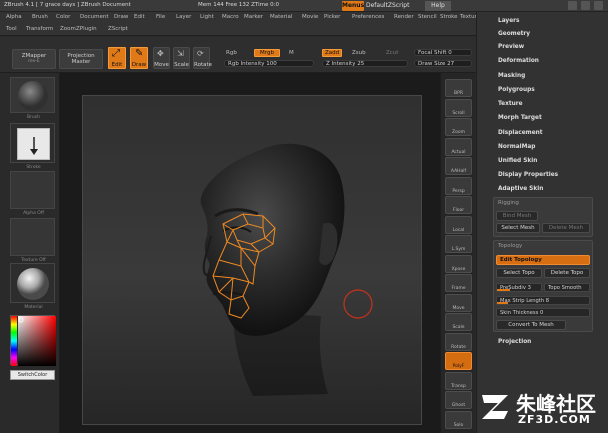 This screenshot has width=608, height=433. What do you see at coordinates (353, 6) in the screenshot?
I see `menus-button: Menus` at bounding box center [353, 6].